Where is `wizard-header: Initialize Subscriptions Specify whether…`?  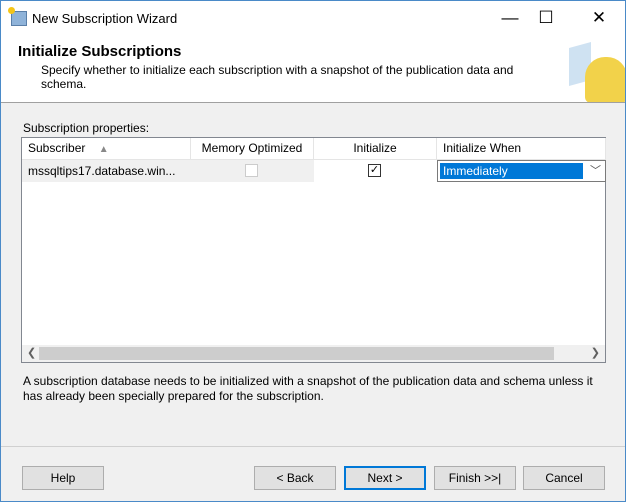
wizard-header: Initialize Subscriptions Specify whether… is located at coordinates (313, 69).